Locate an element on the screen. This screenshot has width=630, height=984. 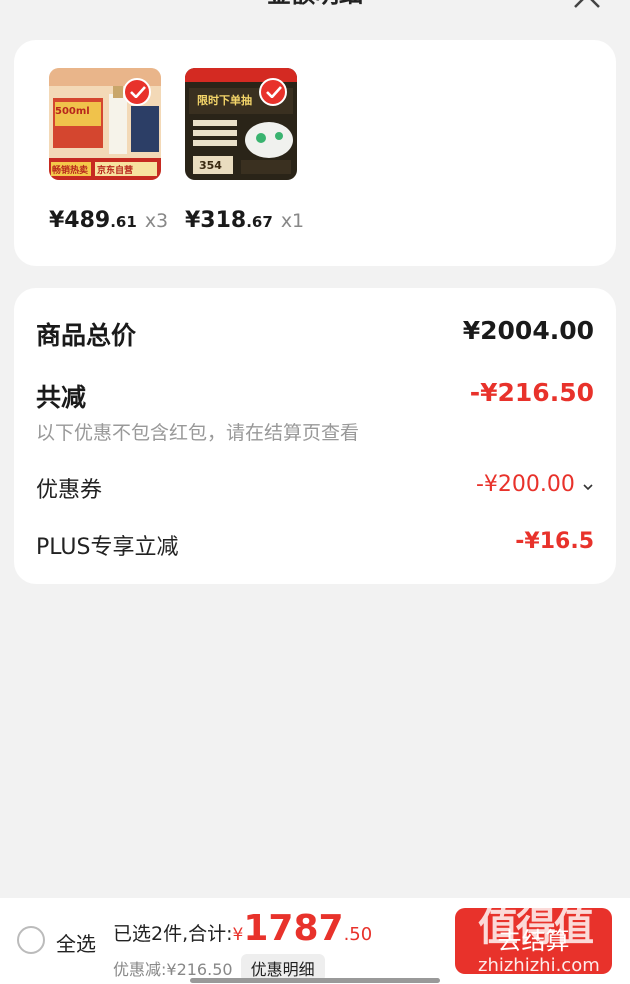
product-quantity: x1 is located at coordinates (292, 221).